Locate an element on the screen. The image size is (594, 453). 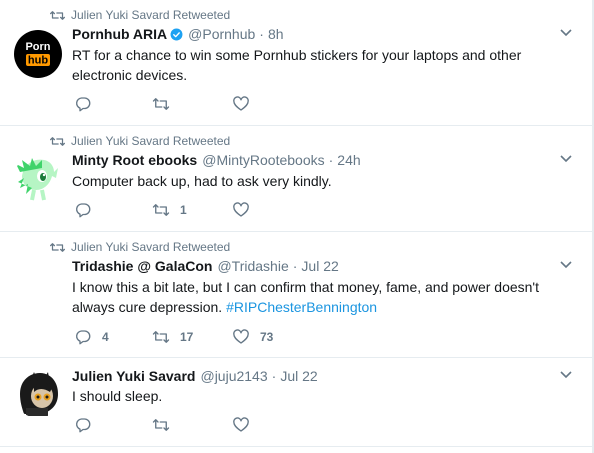
verified-badge-icon is located at coordinates (176, 34).